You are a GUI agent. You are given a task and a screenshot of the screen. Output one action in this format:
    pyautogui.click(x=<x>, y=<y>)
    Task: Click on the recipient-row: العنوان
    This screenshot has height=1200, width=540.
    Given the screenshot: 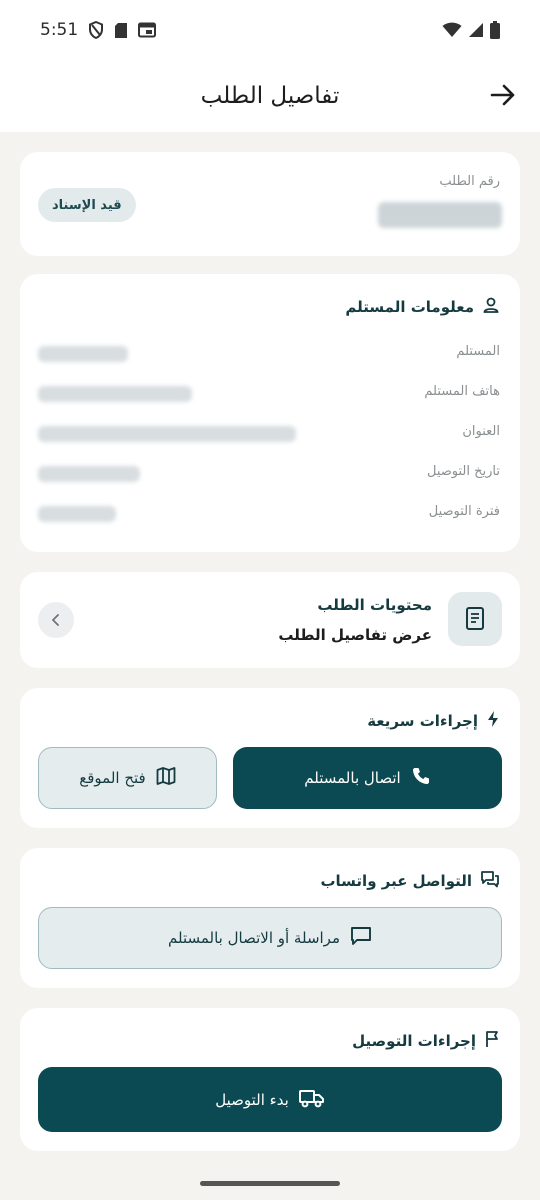 What is the action you would take?
    pyautogui.click(x=269, y=433)
    